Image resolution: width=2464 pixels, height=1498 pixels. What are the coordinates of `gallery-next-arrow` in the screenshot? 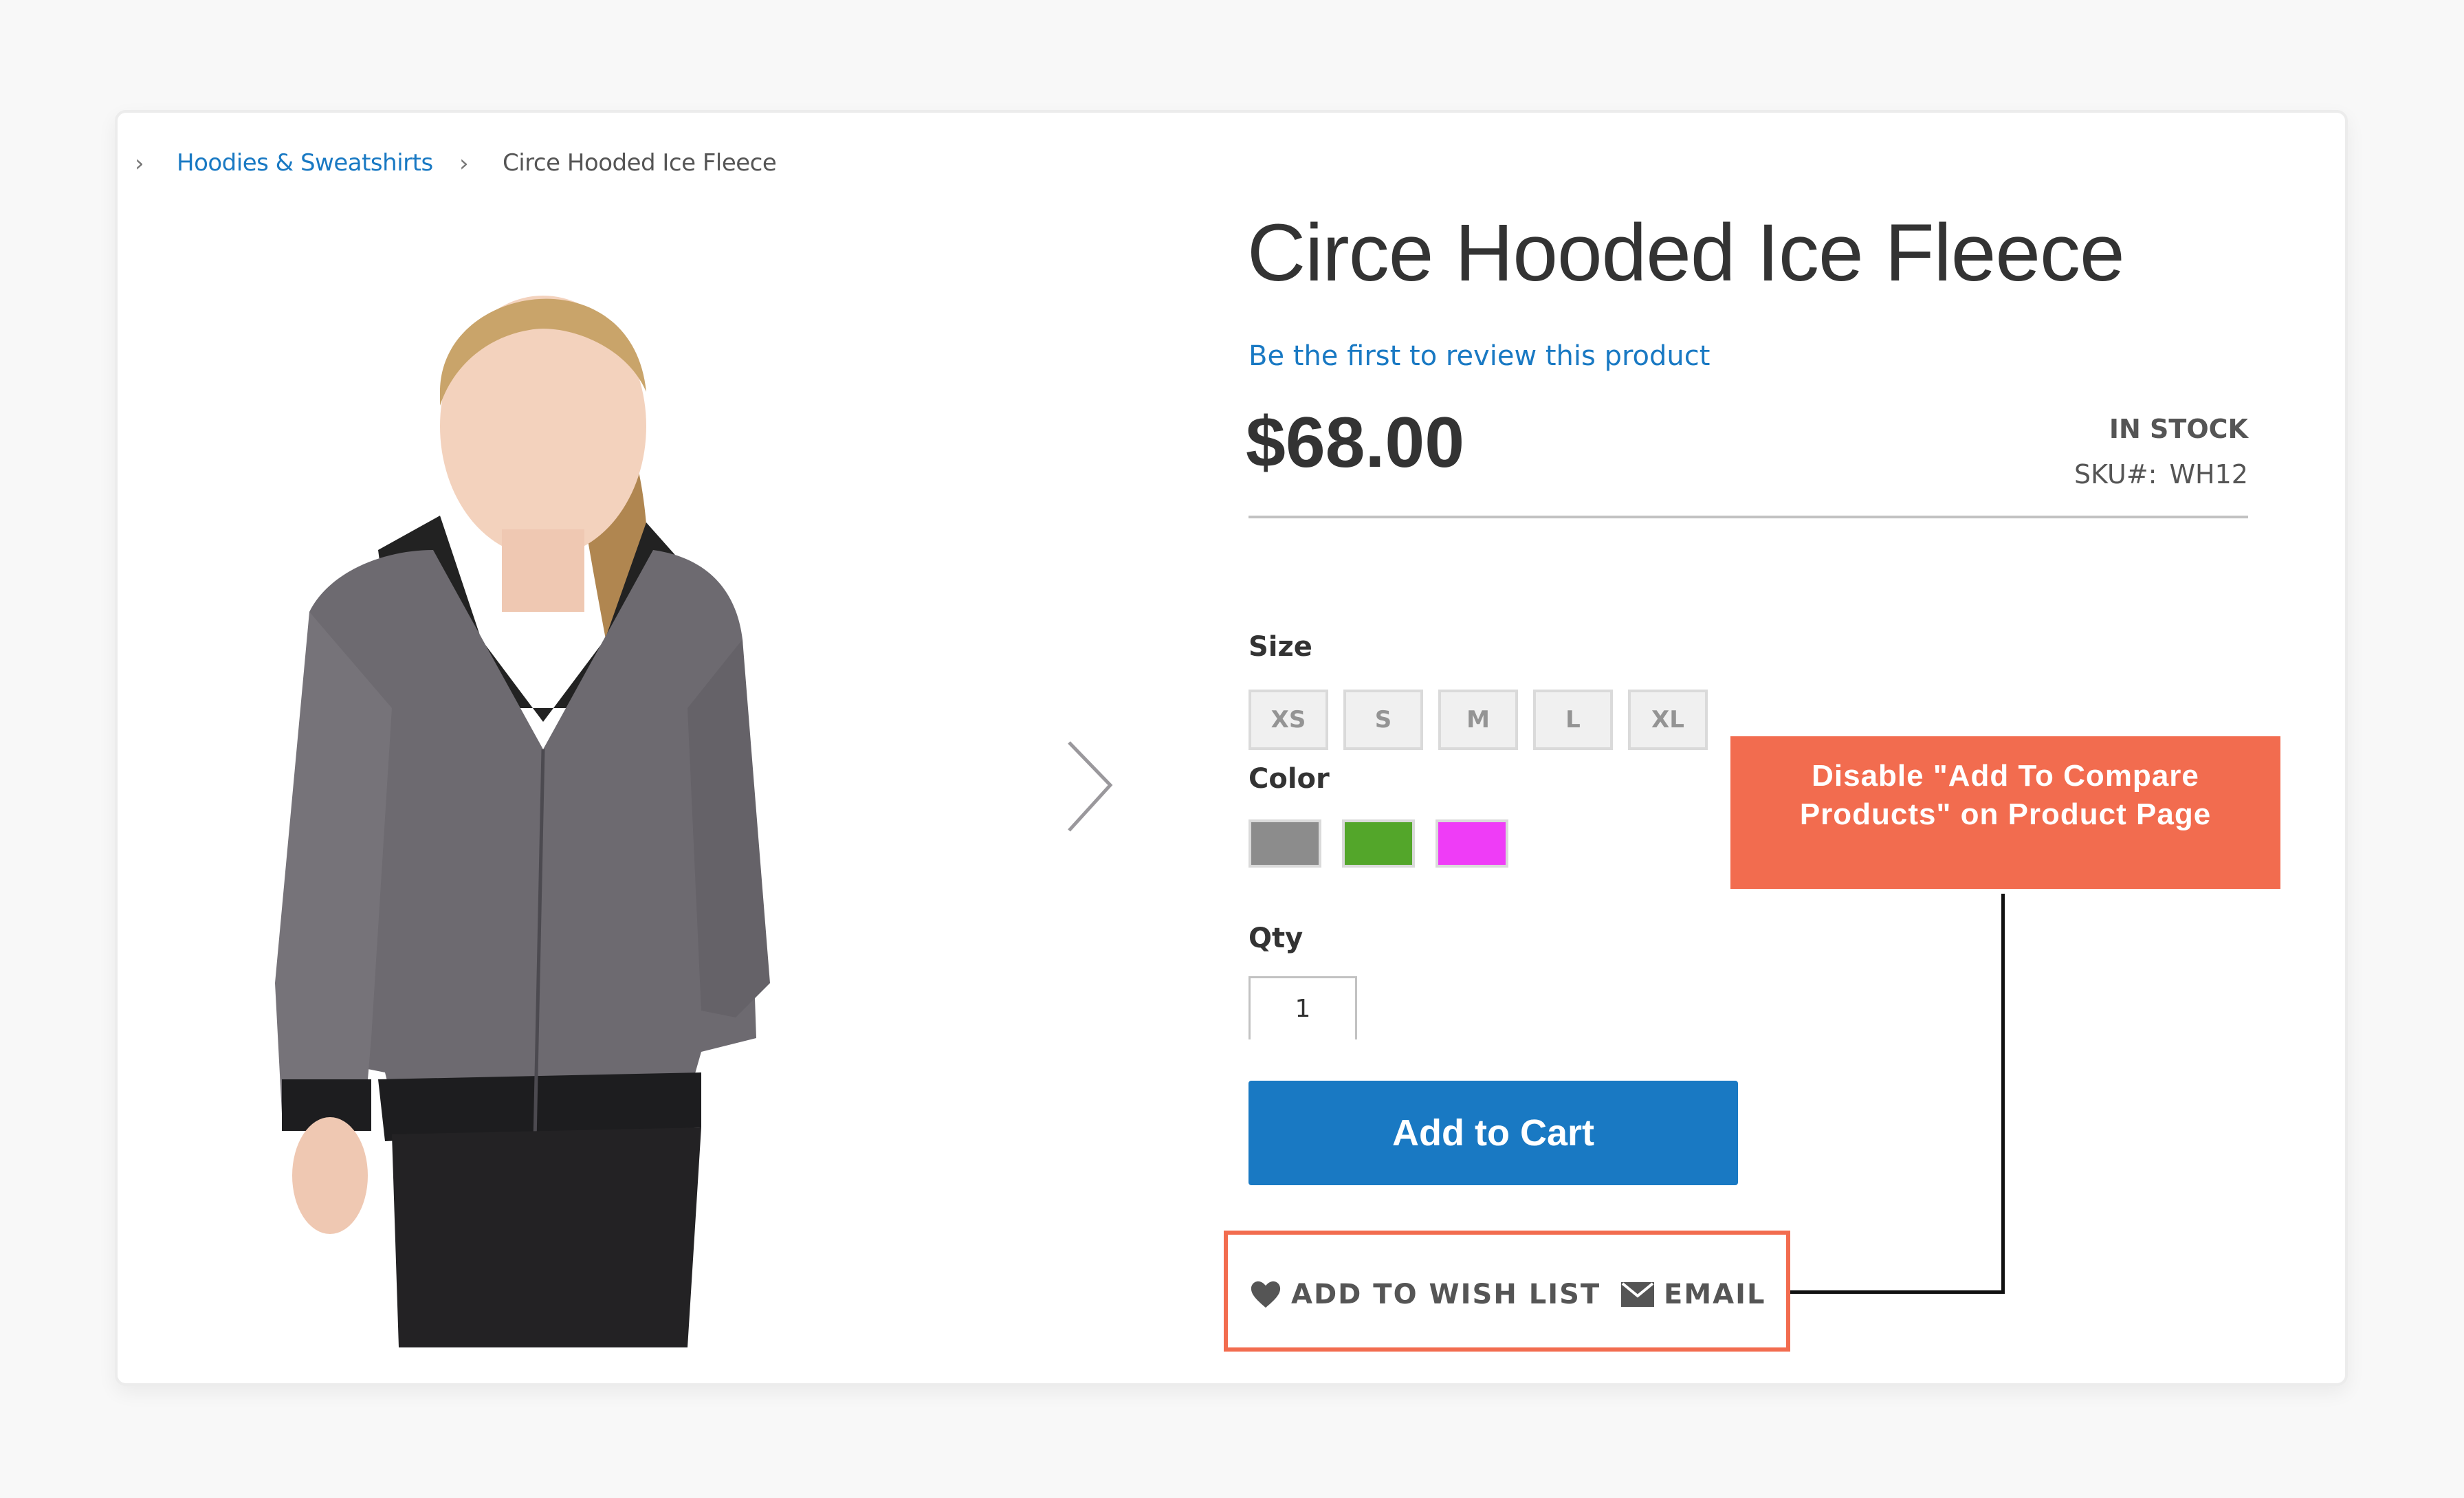 It's located at (1090, 787).